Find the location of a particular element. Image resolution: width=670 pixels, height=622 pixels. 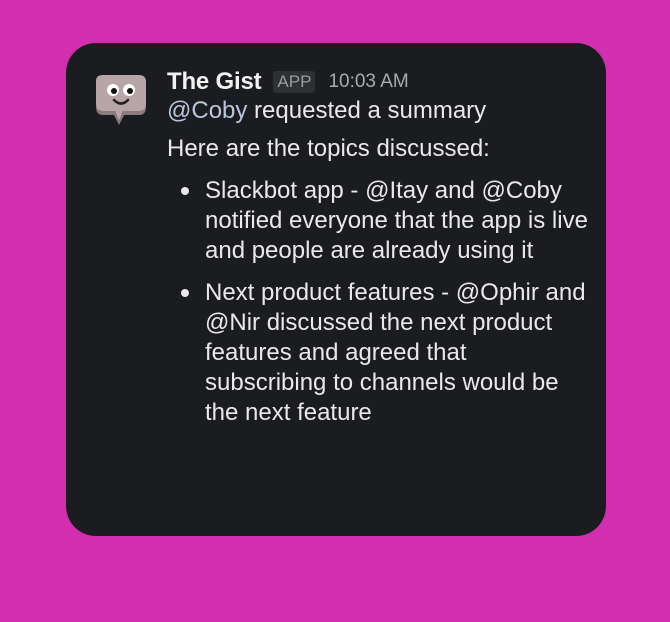

app-badge: APP is located at coordinates (294, 82).